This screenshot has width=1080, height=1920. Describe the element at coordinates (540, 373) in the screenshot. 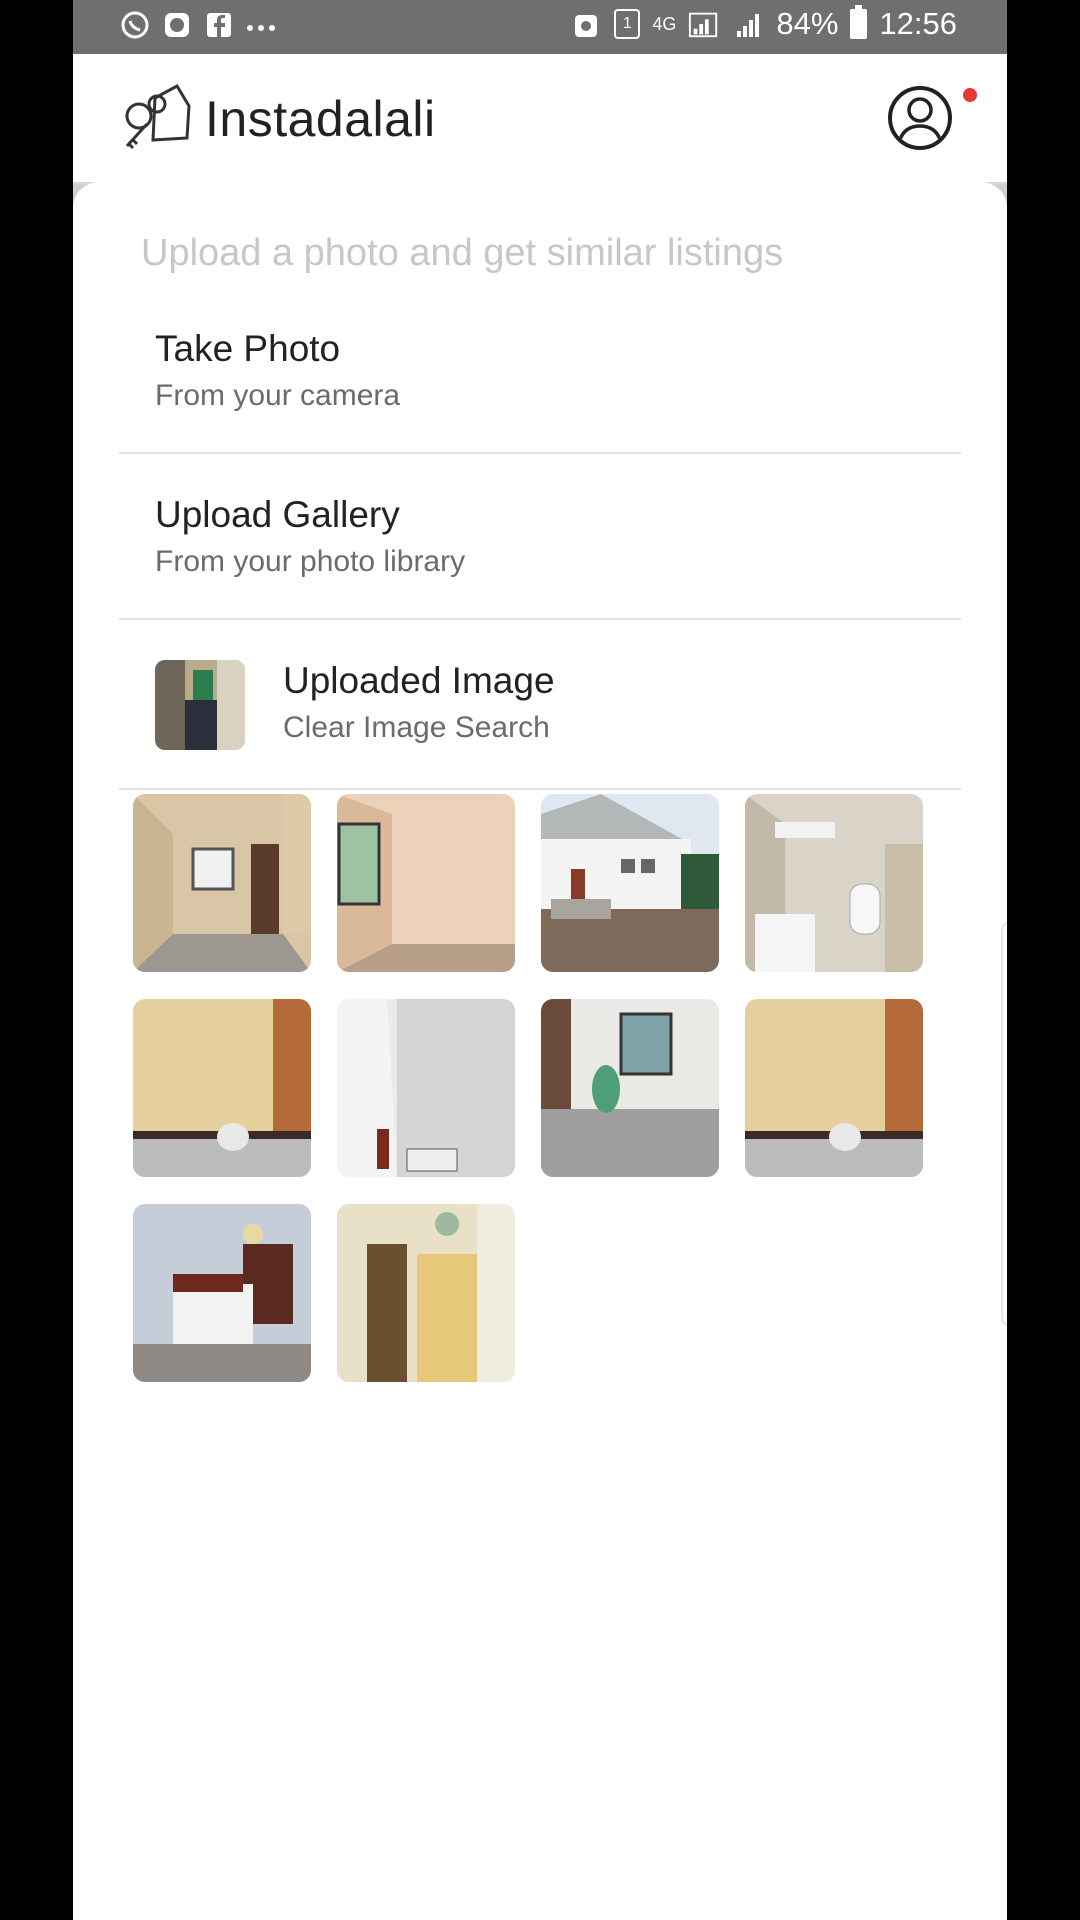

I see `take-photo-option: Take Photo From your camera` at that location.